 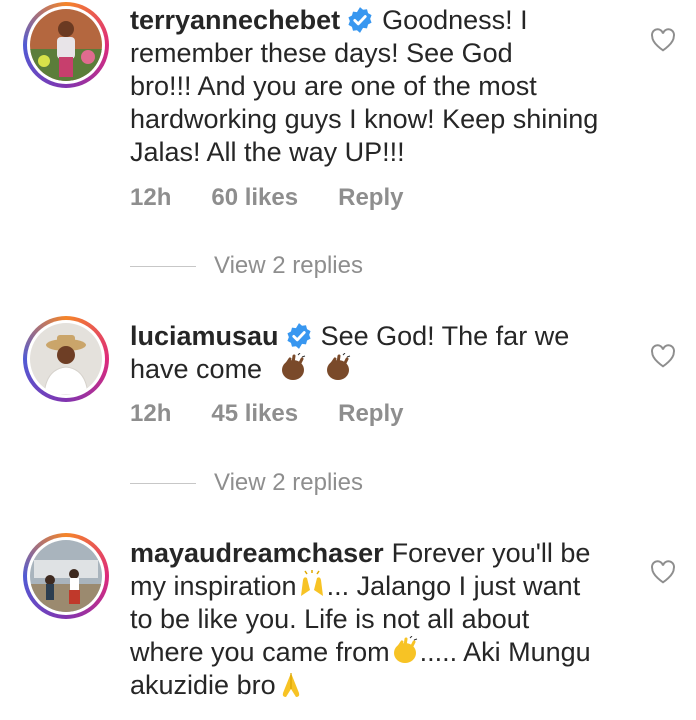 What do you see at coordinates (505, 652) in the screenshot?
I see `comment-line: ..... Aki Mungu` at bounding box center [505, 652].